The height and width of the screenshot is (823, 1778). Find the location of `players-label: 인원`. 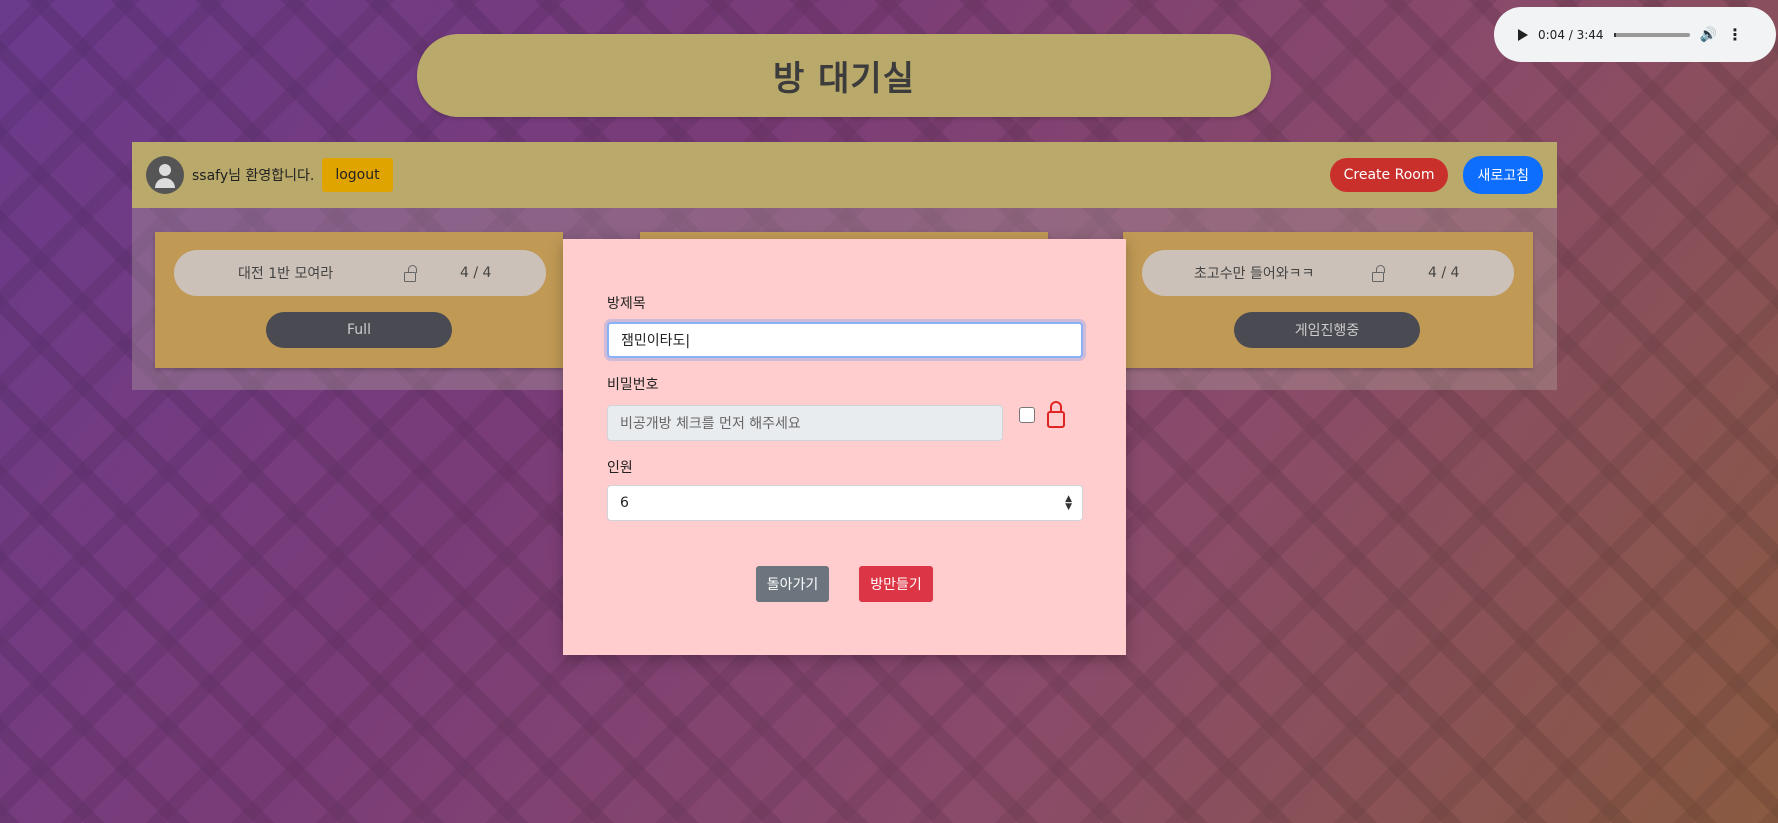

players-label: 인원 is located at coordinates (620, 468).